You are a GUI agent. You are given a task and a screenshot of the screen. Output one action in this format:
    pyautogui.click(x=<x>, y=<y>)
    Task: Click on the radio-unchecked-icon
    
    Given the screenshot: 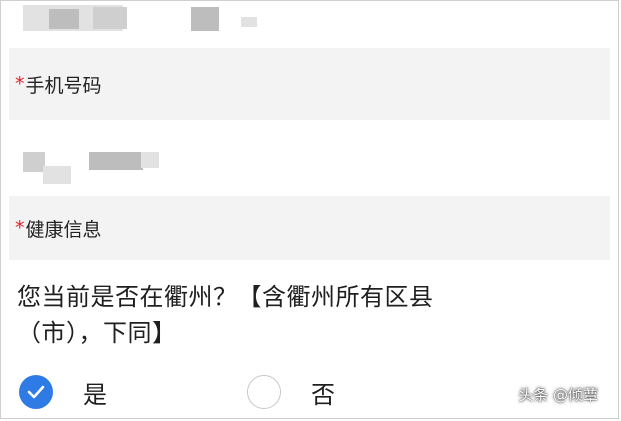 What is the action you would take?
    pyautogui.click(x=264, y=392)
    